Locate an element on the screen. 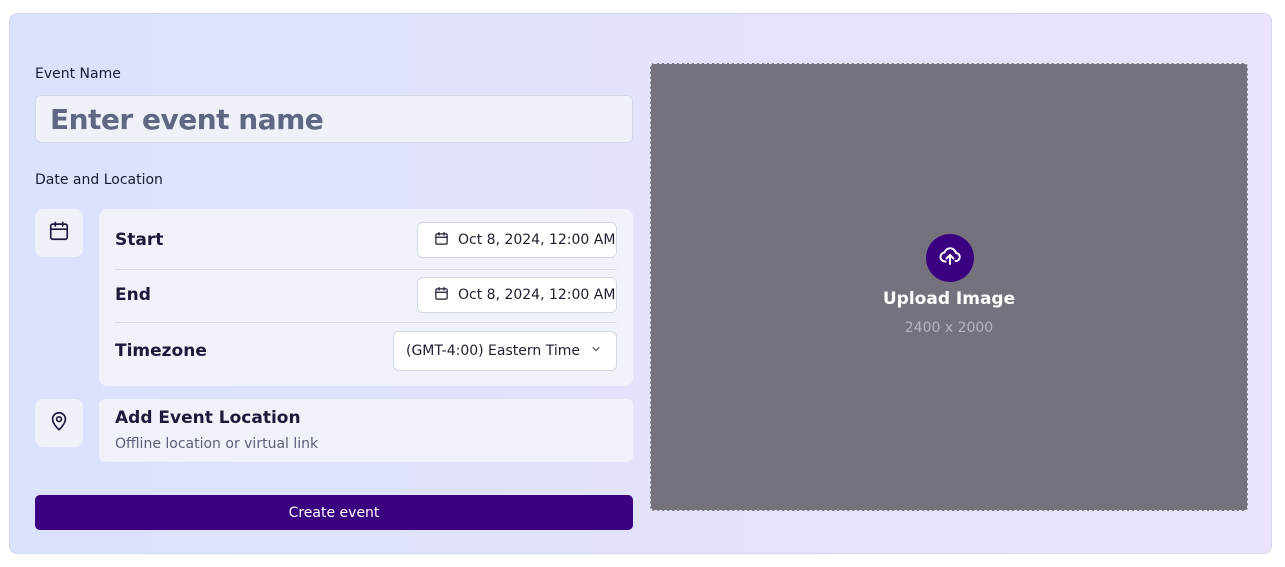 Image resolution: width=1285 pixels, height=567 pixels. start-row: Start Oct 8, 2024, 12:00 AM is located at coordinates (366, 240).